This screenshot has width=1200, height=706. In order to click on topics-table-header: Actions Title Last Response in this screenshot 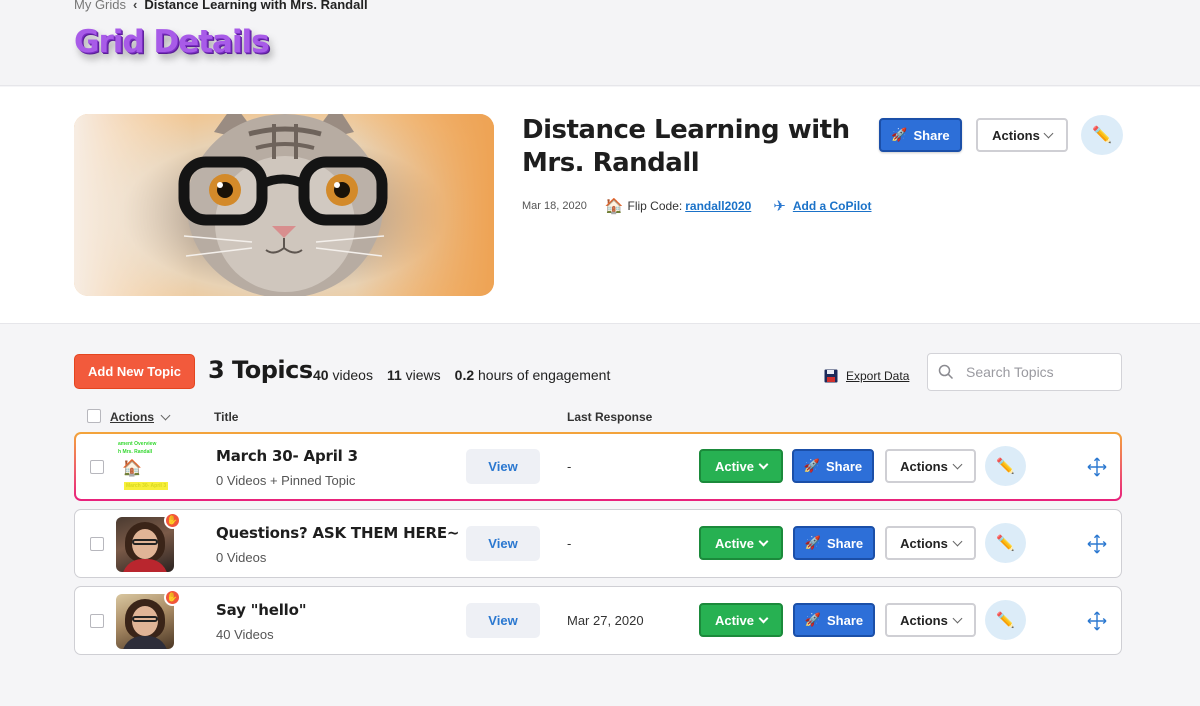, I will do `click(598, 417)`.